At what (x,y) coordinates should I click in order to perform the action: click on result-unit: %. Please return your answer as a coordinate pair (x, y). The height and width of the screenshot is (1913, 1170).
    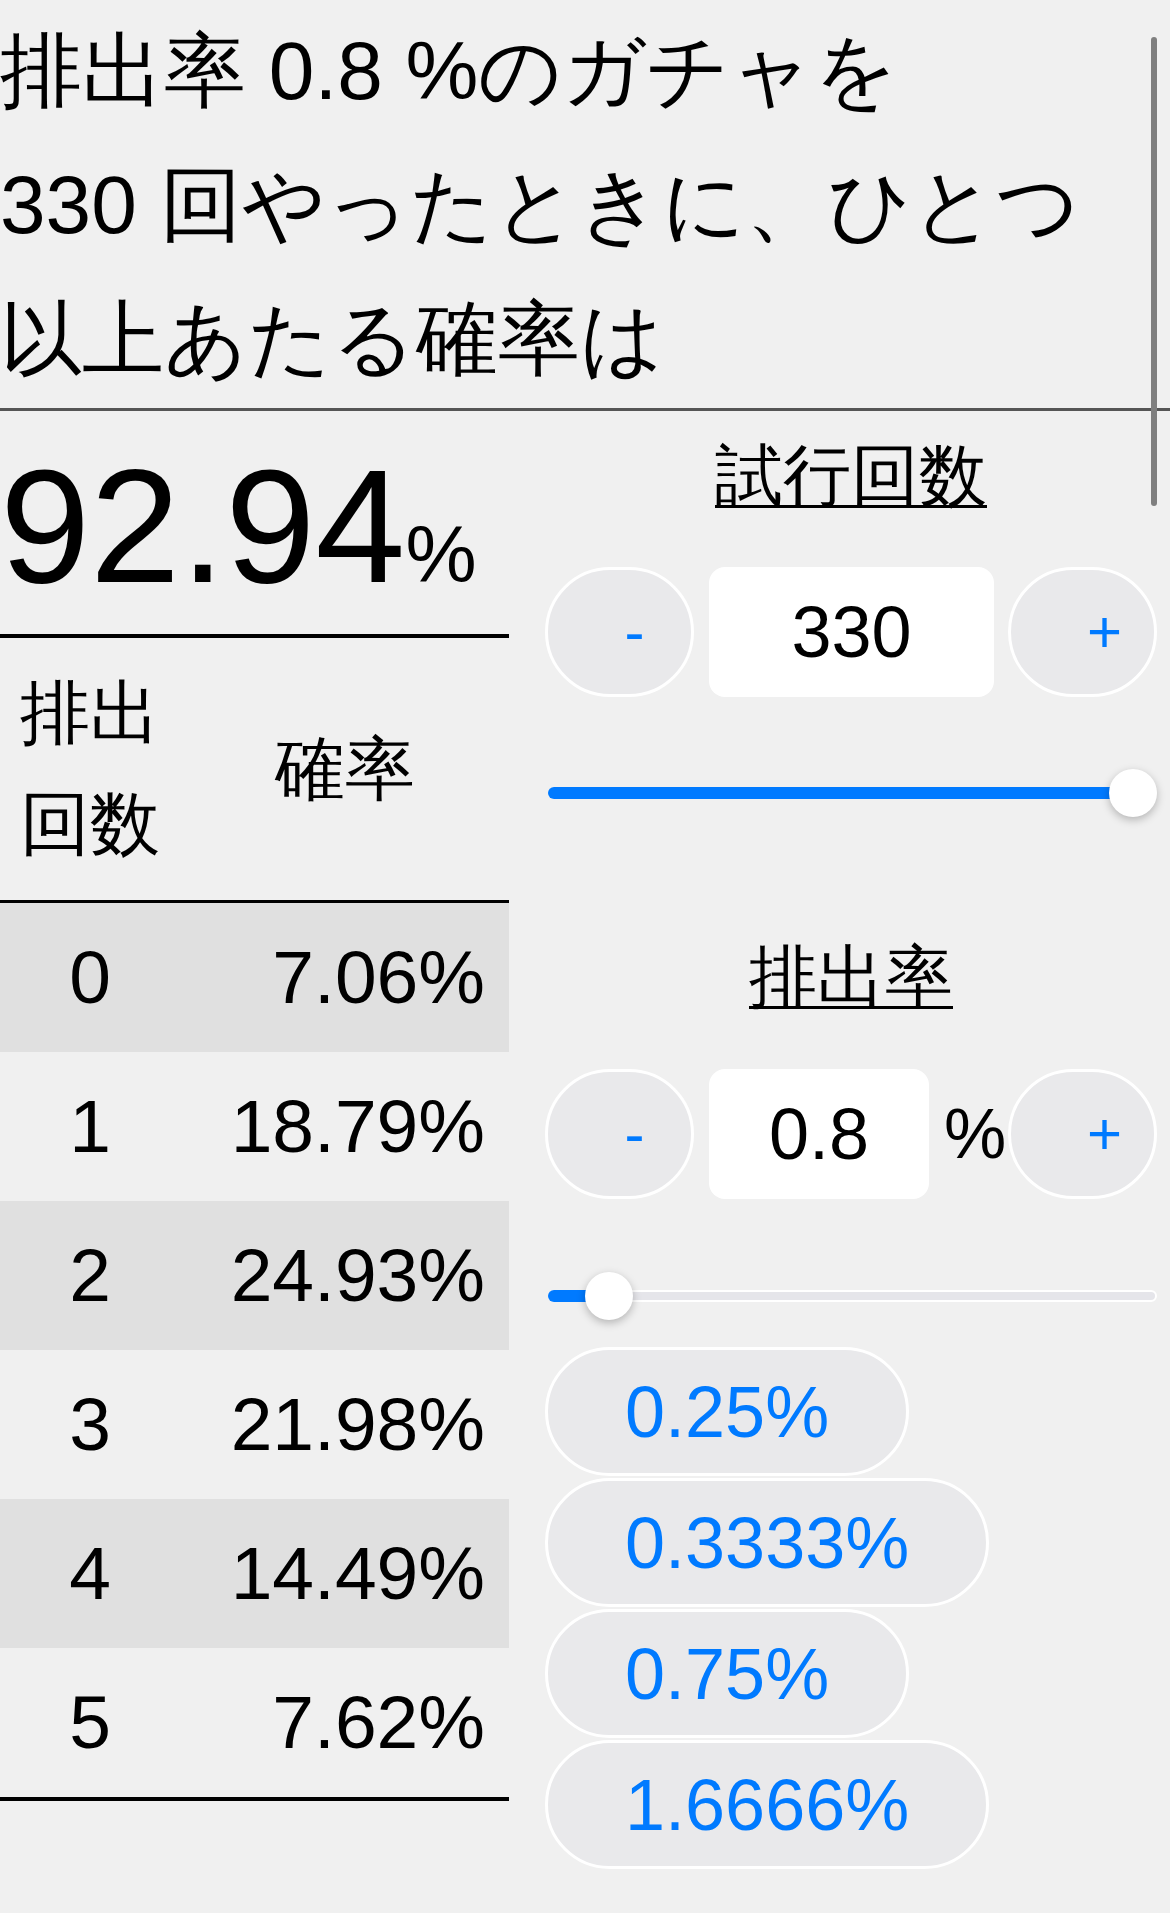
    Looking at the image, I should click on (441, 554).